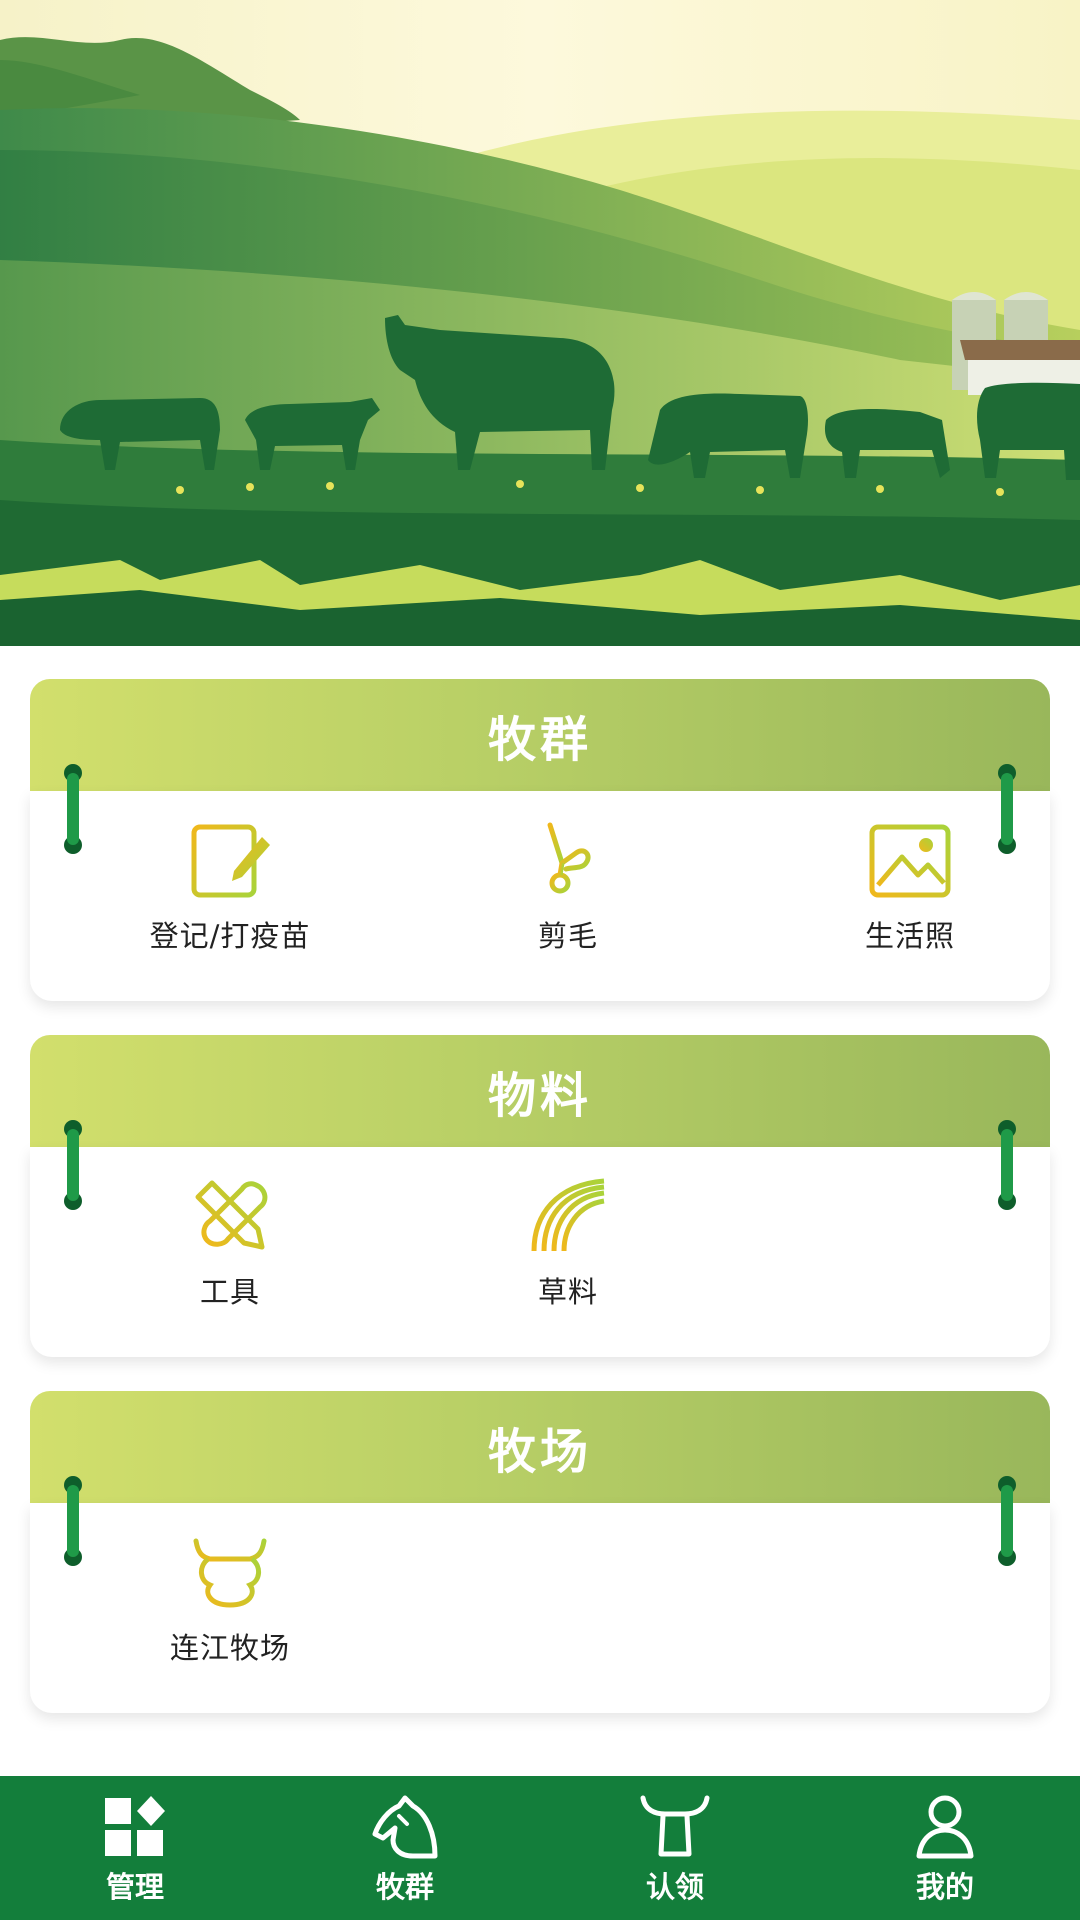 The height and width of the screenshot is (1920, 1080). Describe the element at coordinates (569, 858) in the screenshot. I see `scissors-icon` at that location.